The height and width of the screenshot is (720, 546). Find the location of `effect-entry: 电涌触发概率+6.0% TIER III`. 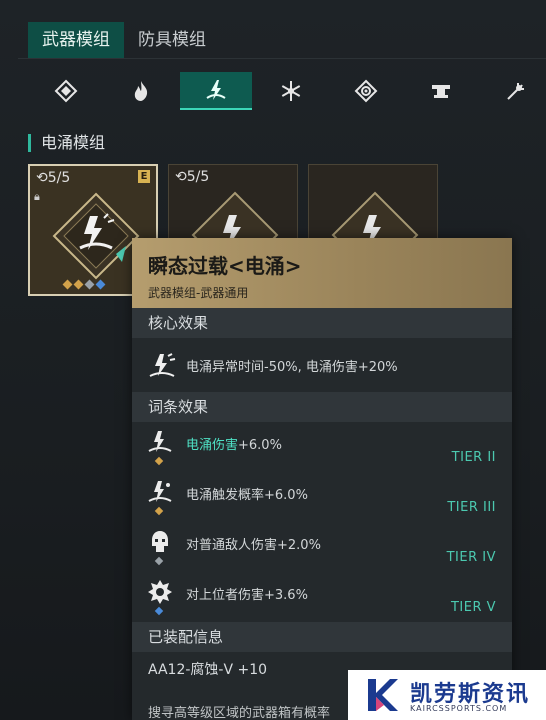

effect-entry: 电涌触发概率+6.0% TIER III is located at coordinates (322, 497).